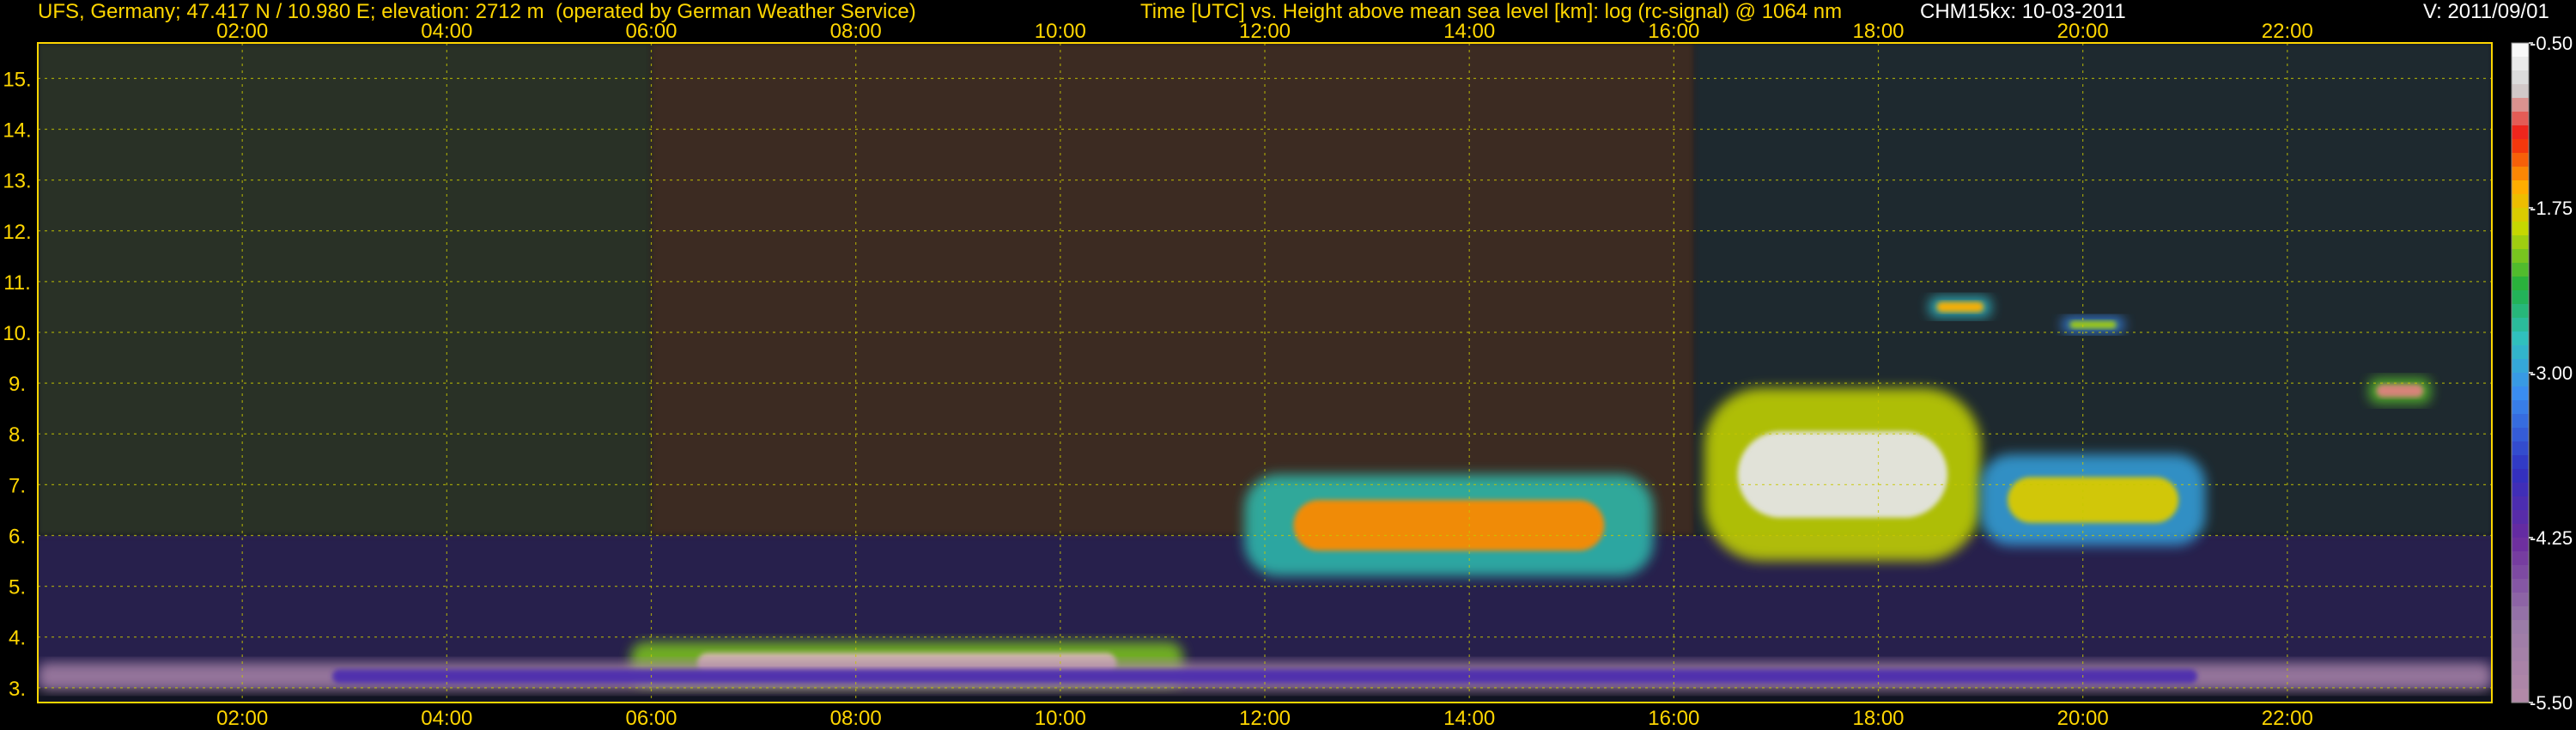  What do you see at coordinates (242, 718) in the screenshot?
I see `x-tick-label-bottom: 02:00` at bounding box center [242, 718].